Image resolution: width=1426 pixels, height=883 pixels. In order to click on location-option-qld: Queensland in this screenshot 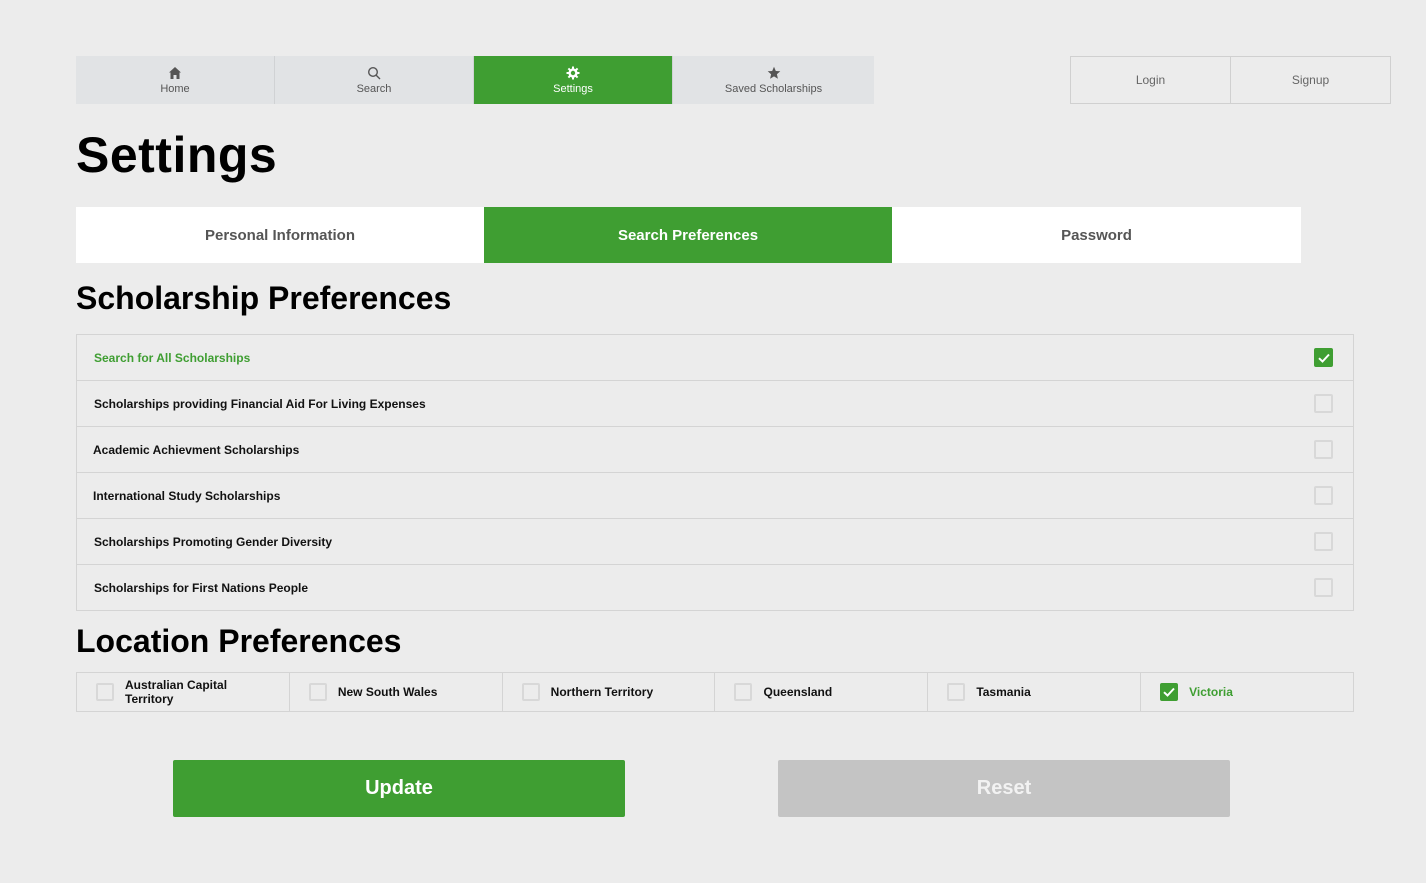, I will do `click(822, 692)`.